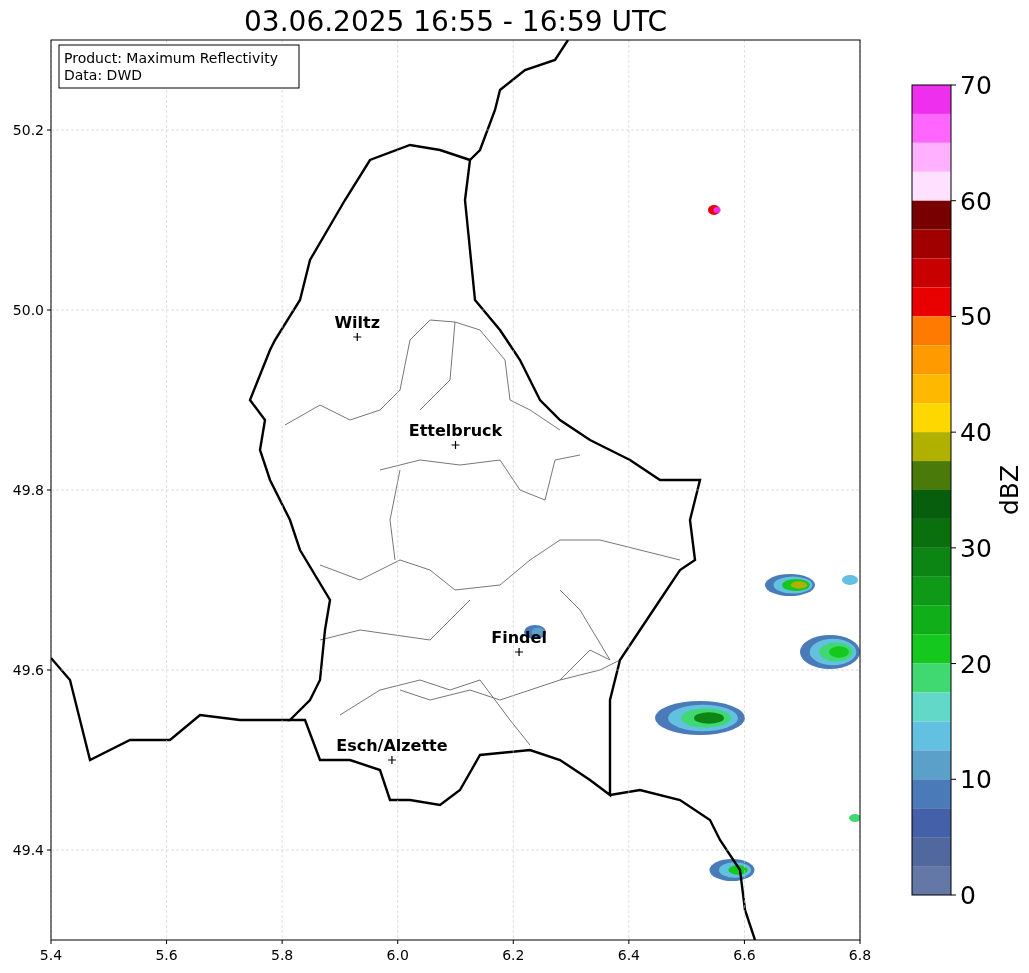 The height and width of the screenshot is (973, 1029). Describe the element at coordinates (976, 85) in the screenshot. I see `colorbar-tick-label: 70` at that location.